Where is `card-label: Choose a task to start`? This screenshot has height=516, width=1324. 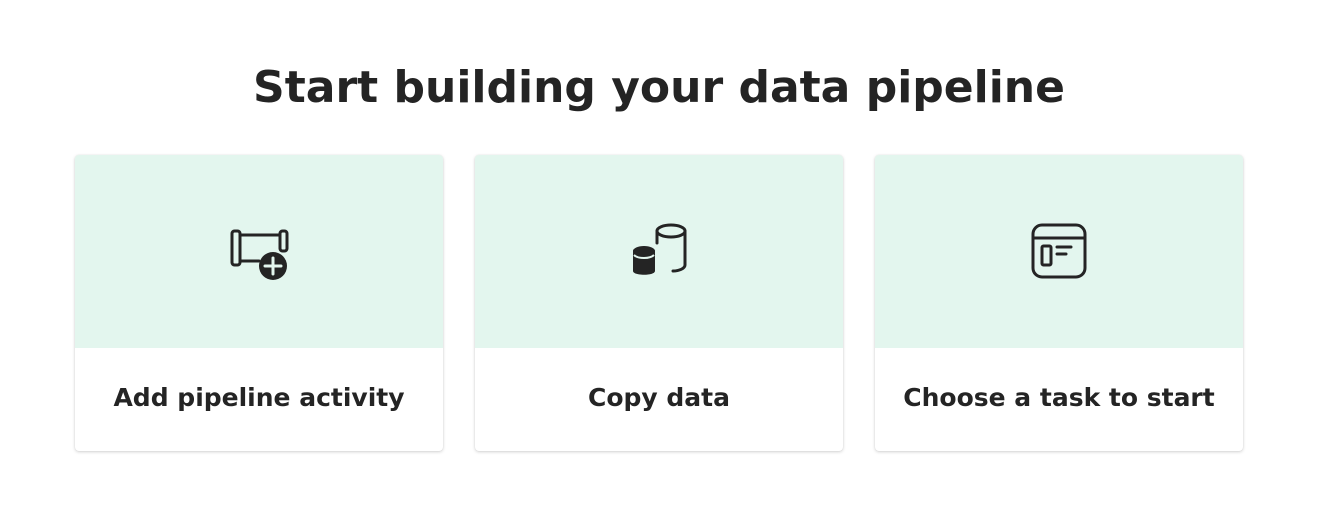 card-label: Choose a task to start is located at coordinates (1059, 397).